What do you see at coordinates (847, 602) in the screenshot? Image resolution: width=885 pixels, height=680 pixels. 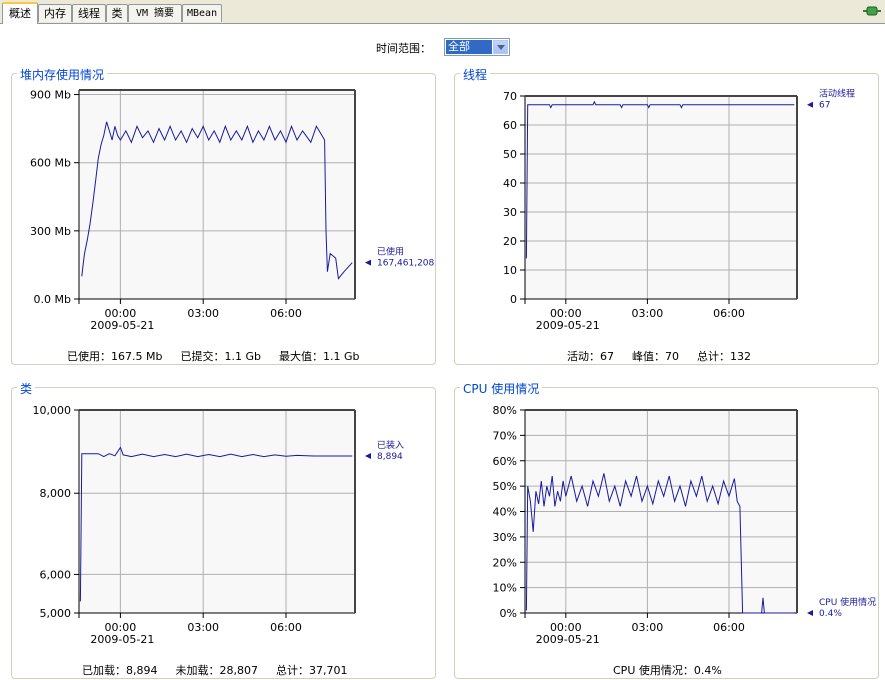 I see `cpu-legend-name: CPU 使用情况` at bounding box center [847, 602].